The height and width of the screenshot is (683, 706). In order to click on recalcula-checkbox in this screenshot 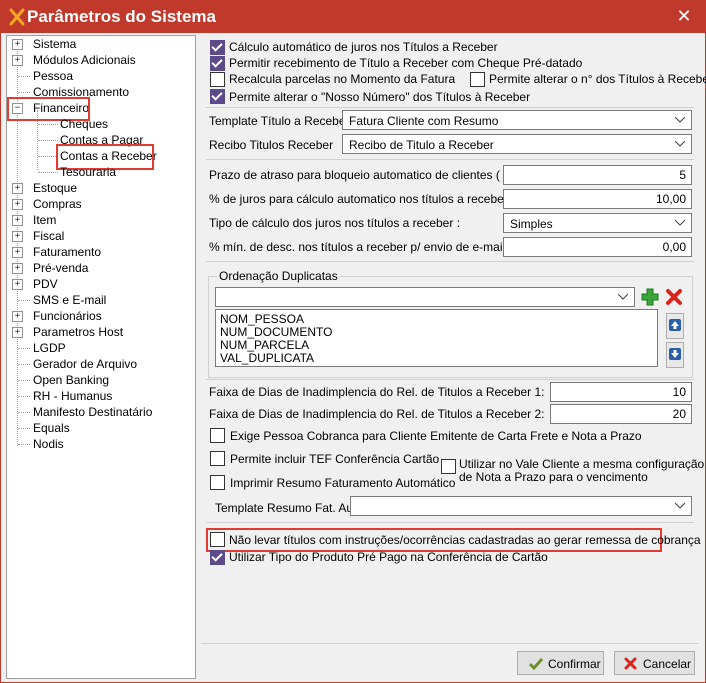, I will do `click(217, 79)`.